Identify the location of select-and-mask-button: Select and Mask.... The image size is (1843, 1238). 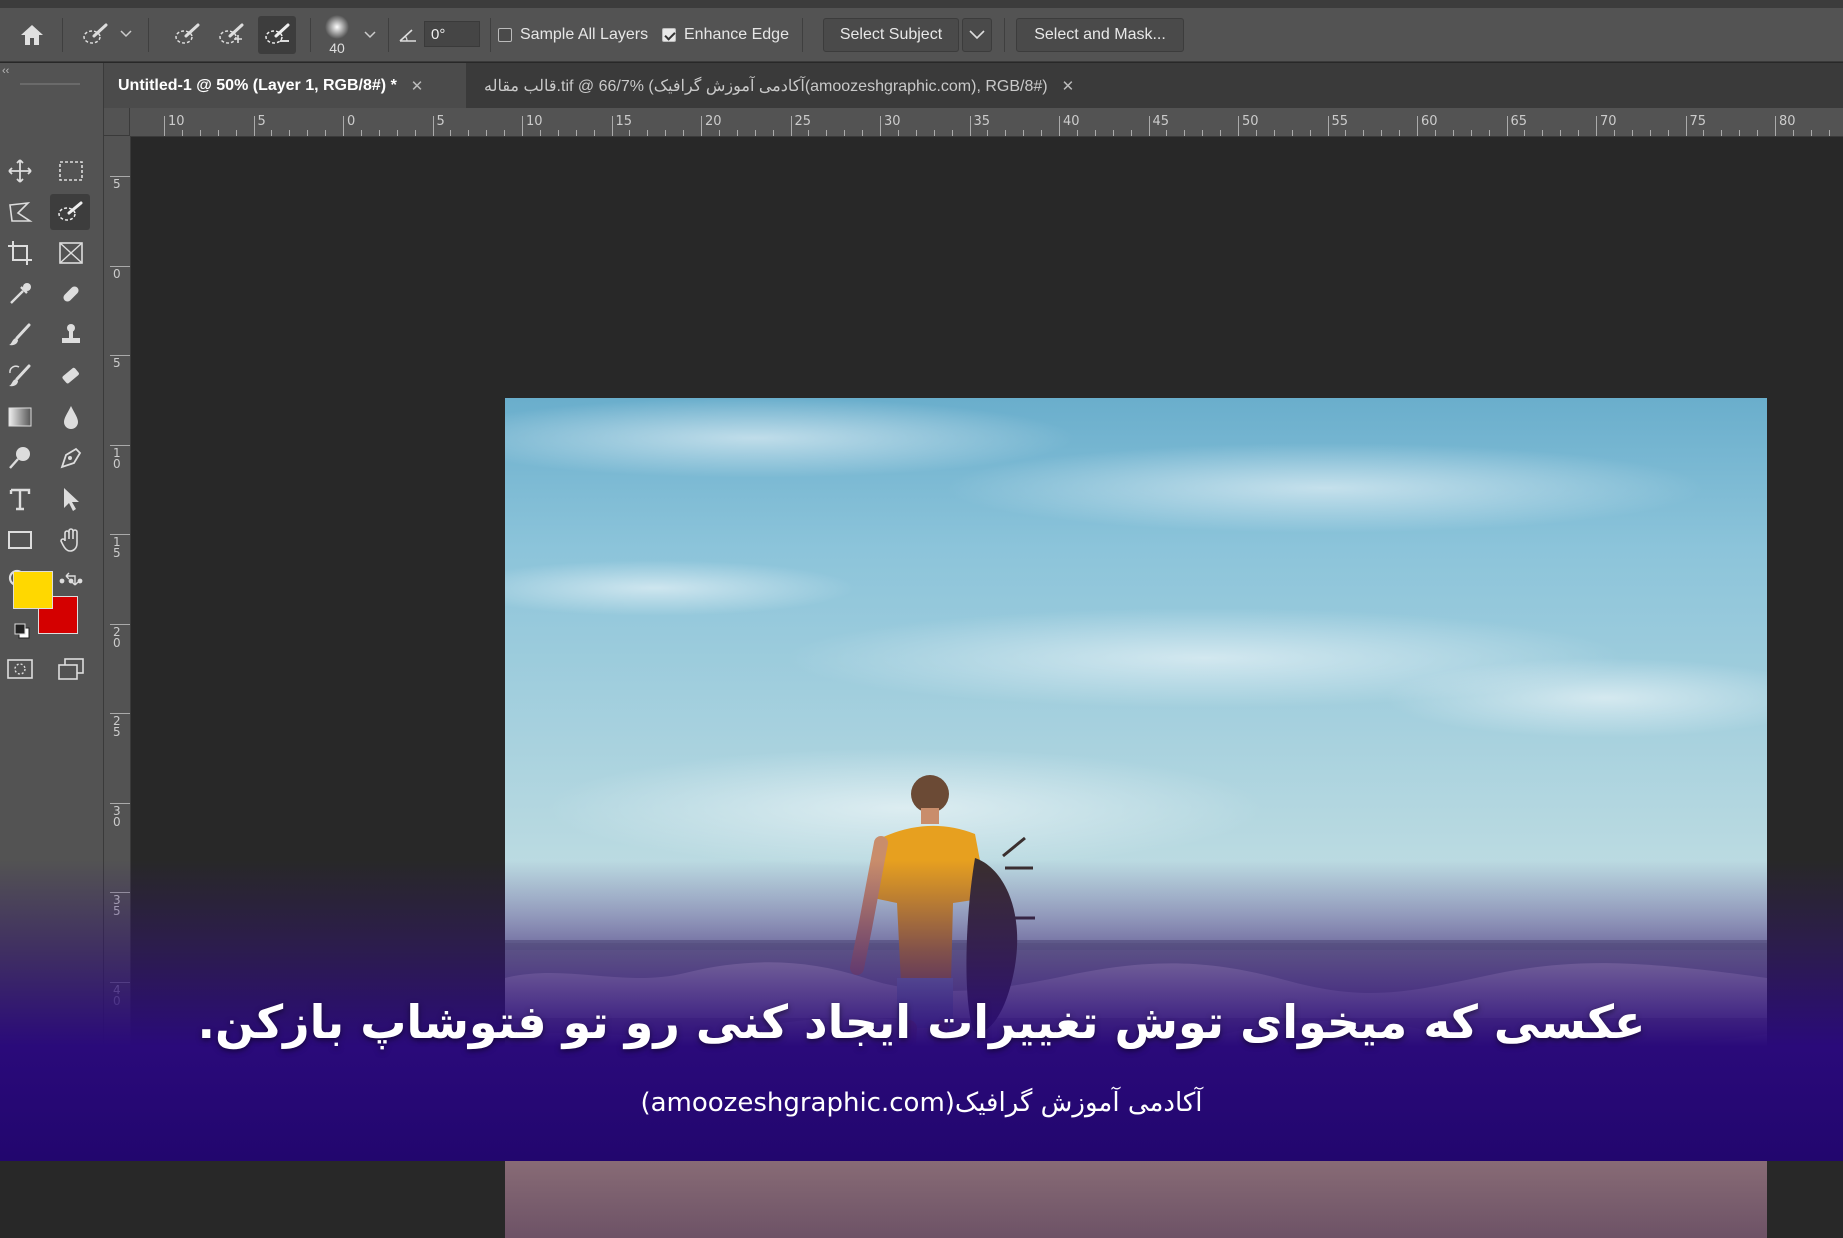
(1100, 35).